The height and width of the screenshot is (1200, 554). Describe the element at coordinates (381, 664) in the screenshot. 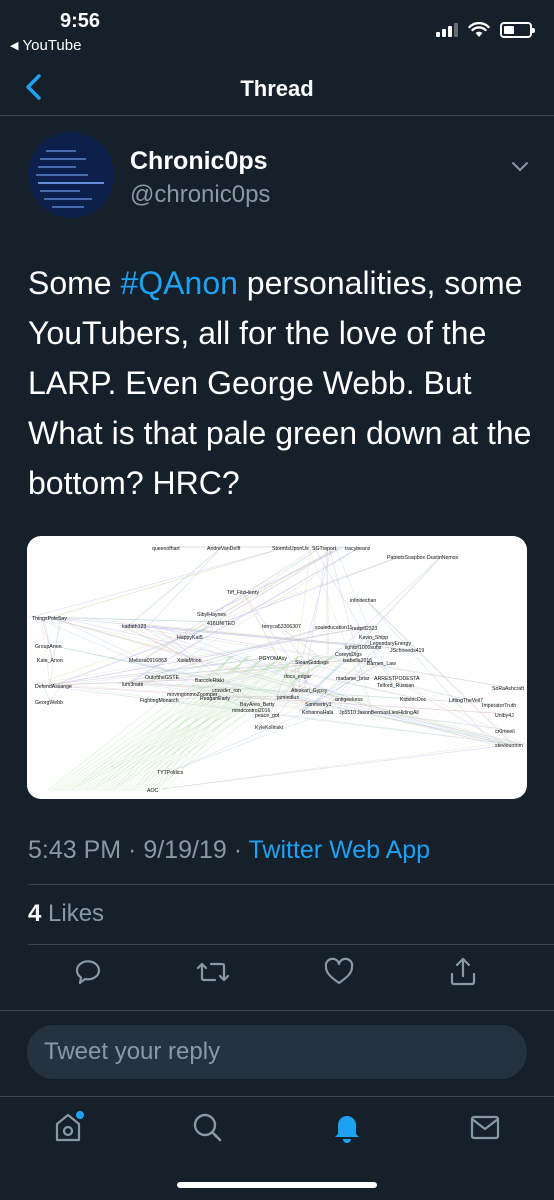

I see `graph-node-label: Barnes_Law` at that location.